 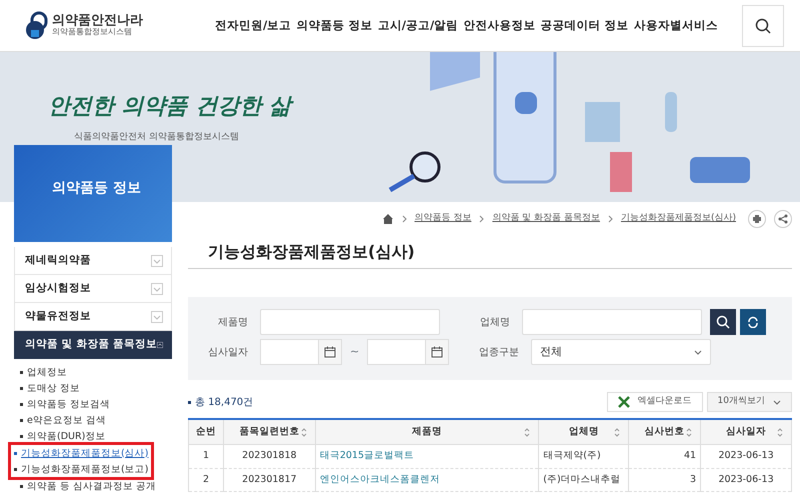 What do you see at coordinates (678, 219) in the screenshot?
I see `breadcrumb-link: 기능성화장품제품정보(심사)` at bounding box center [678, 219].